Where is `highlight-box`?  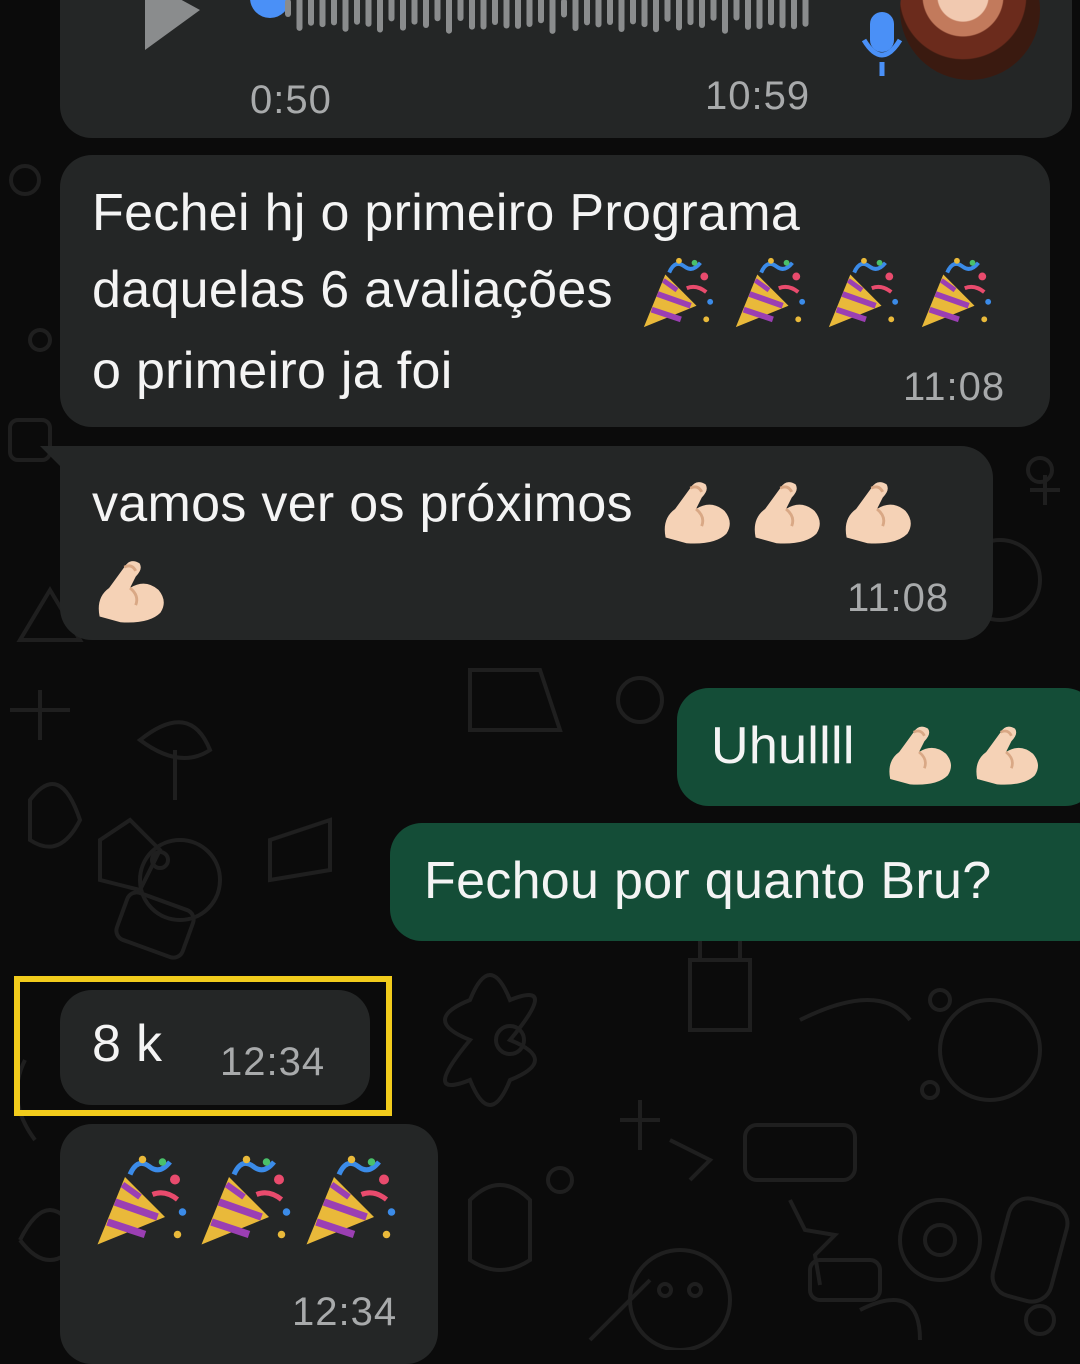 highlight-box is located at coordinates (203, 1046).